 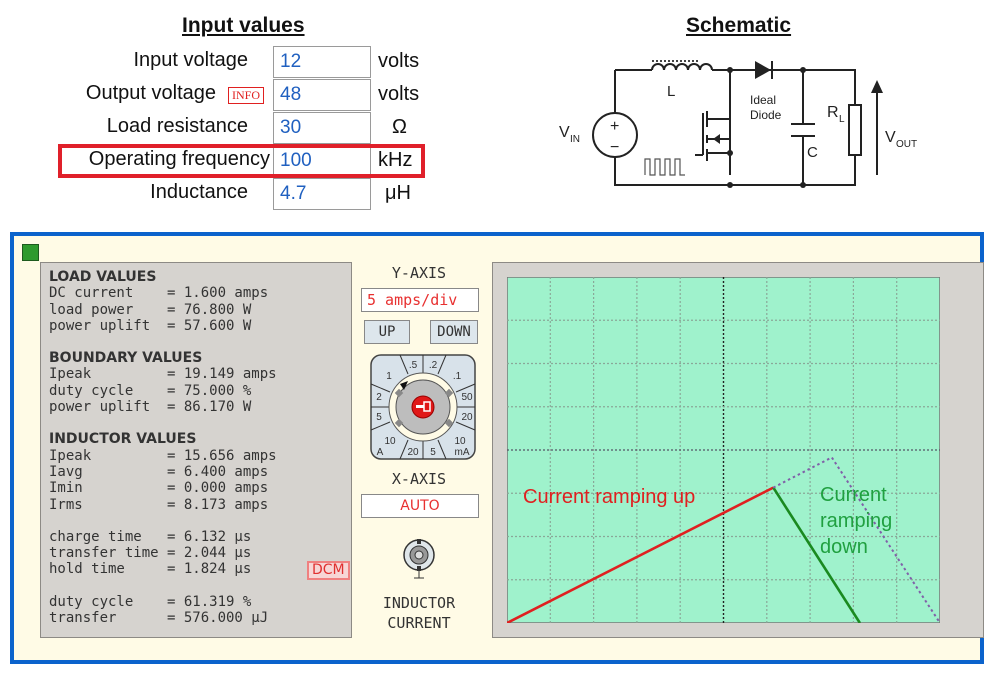 What do you see at coordinates (380, 452) in the screenshot?
I see `dial-unit-amps: A` at bounding box center [380, 452].